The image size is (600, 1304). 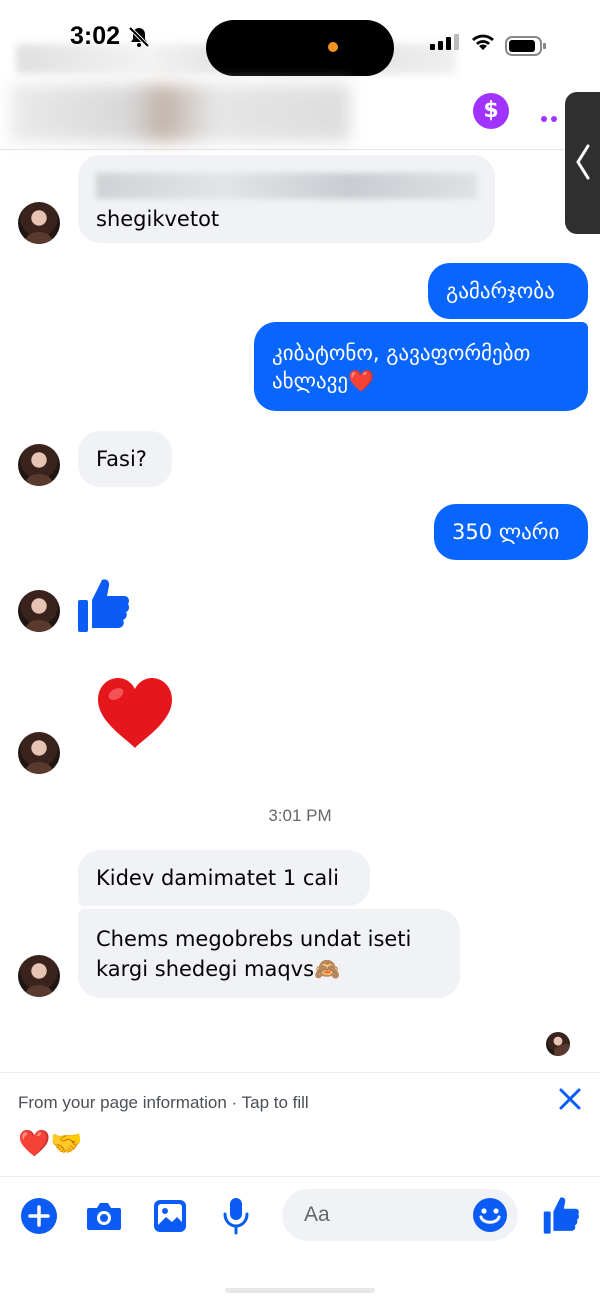 What do you see at coordinates (389, 1215) in the screenshot?
I see `message-input` at bounding box center [389, 1215].